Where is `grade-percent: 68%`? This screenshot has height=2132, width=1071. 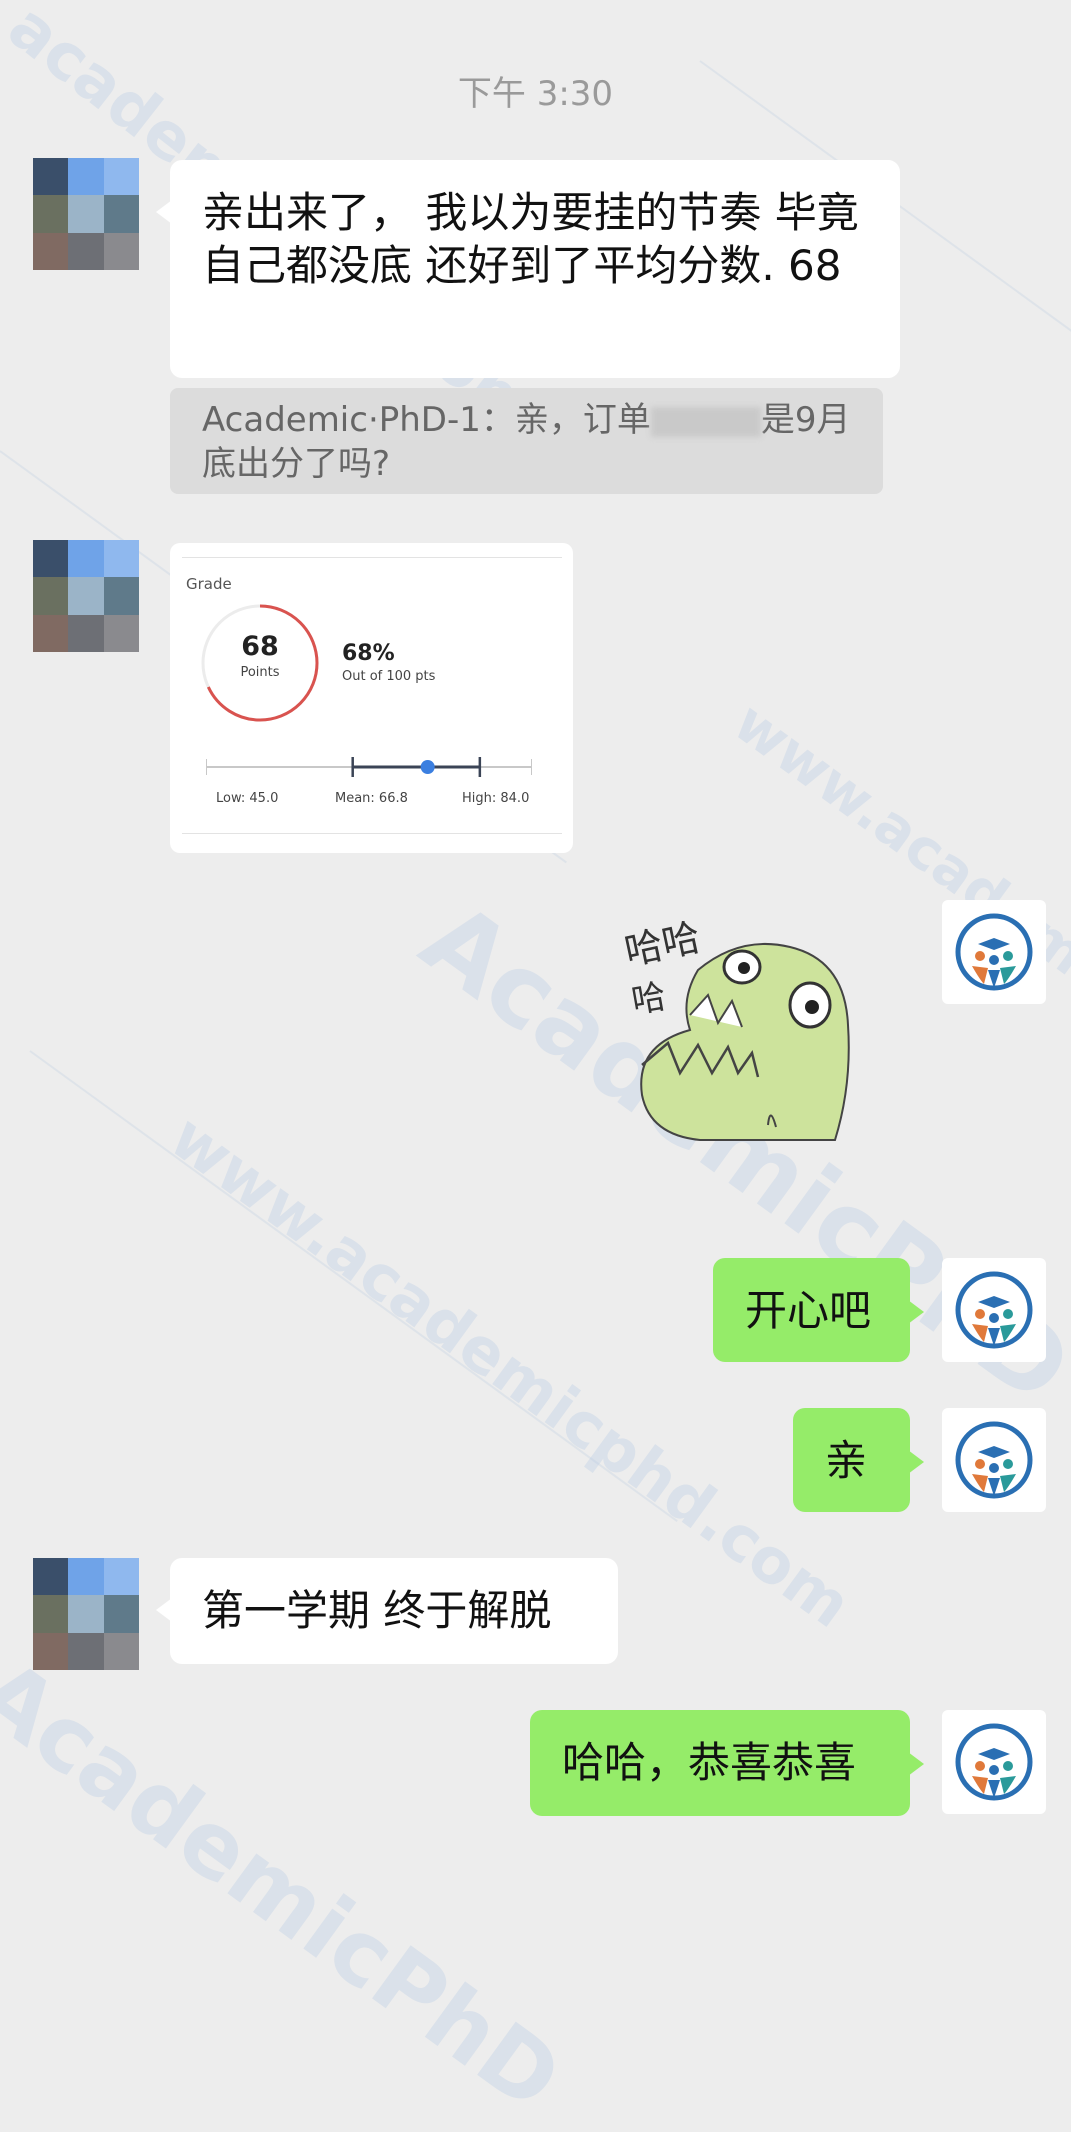
grade-percent: 68% is located at coordinates (368, 653).